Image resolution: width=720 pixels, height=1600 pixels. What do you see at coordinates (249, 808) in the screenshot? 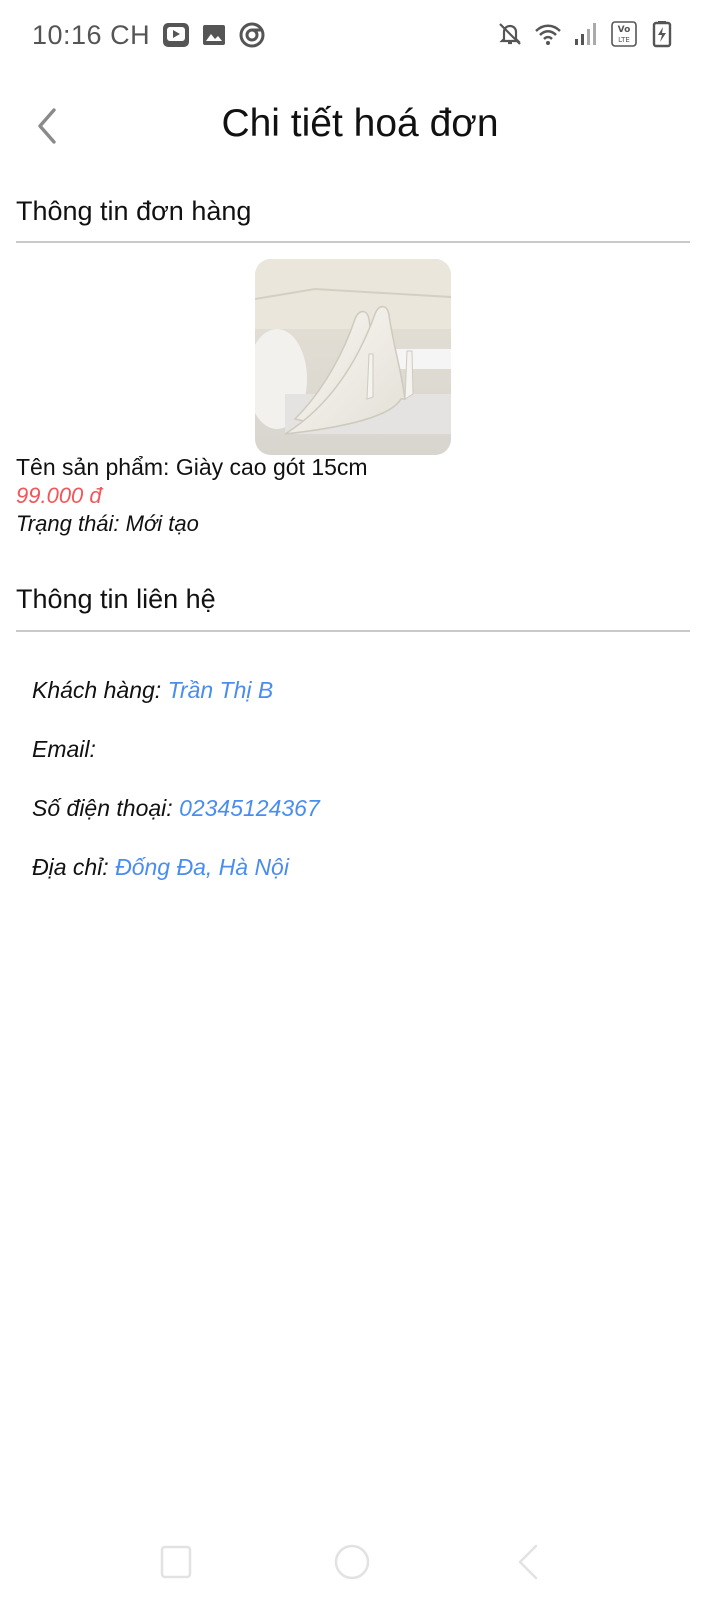
I see `phone-value: 02345124367` at bounding box center [249, 808].